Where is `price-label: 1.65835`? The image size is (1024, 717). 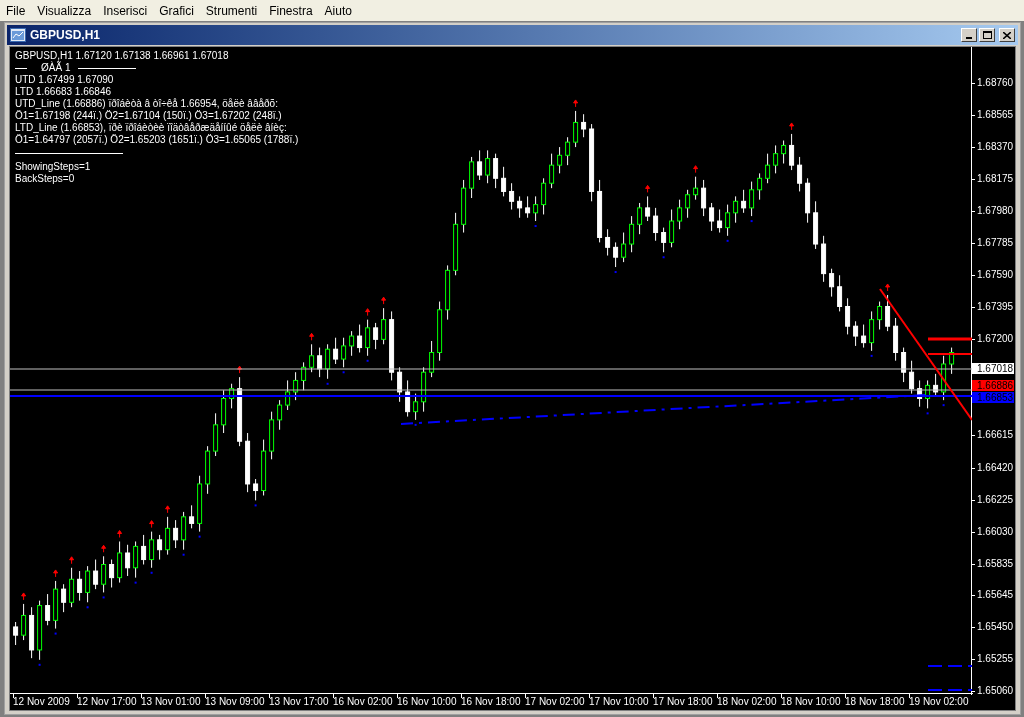 price-label: 1.65835 is located at coordinates (995, 564).